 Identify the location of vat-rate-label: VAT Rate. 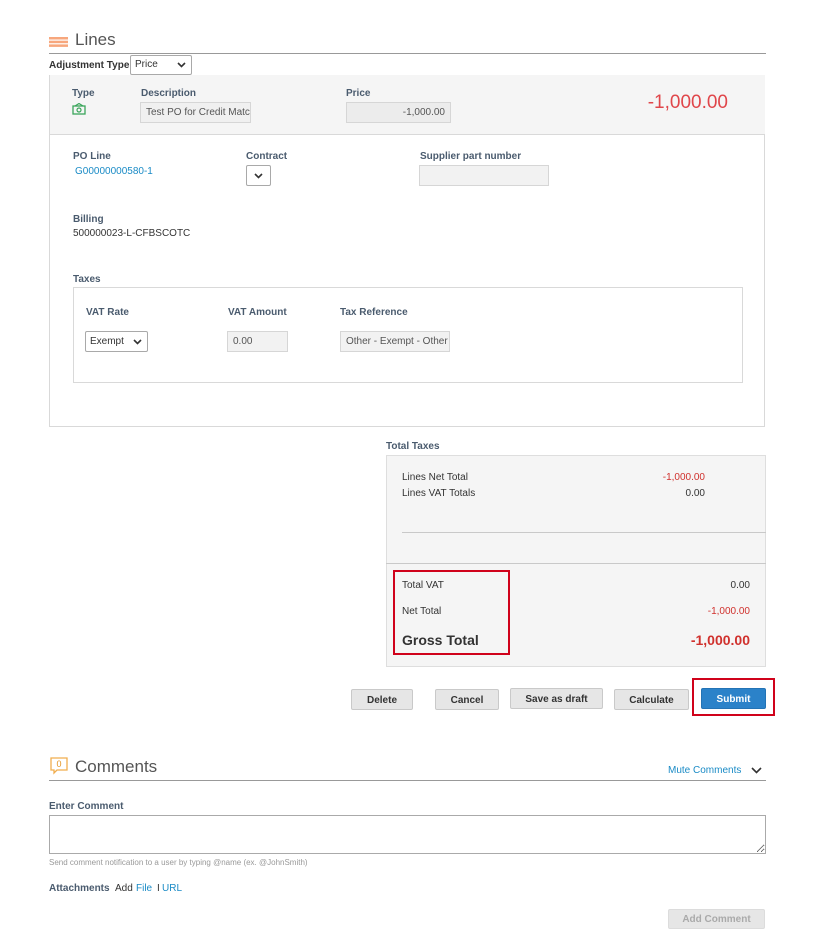
(107, 312).